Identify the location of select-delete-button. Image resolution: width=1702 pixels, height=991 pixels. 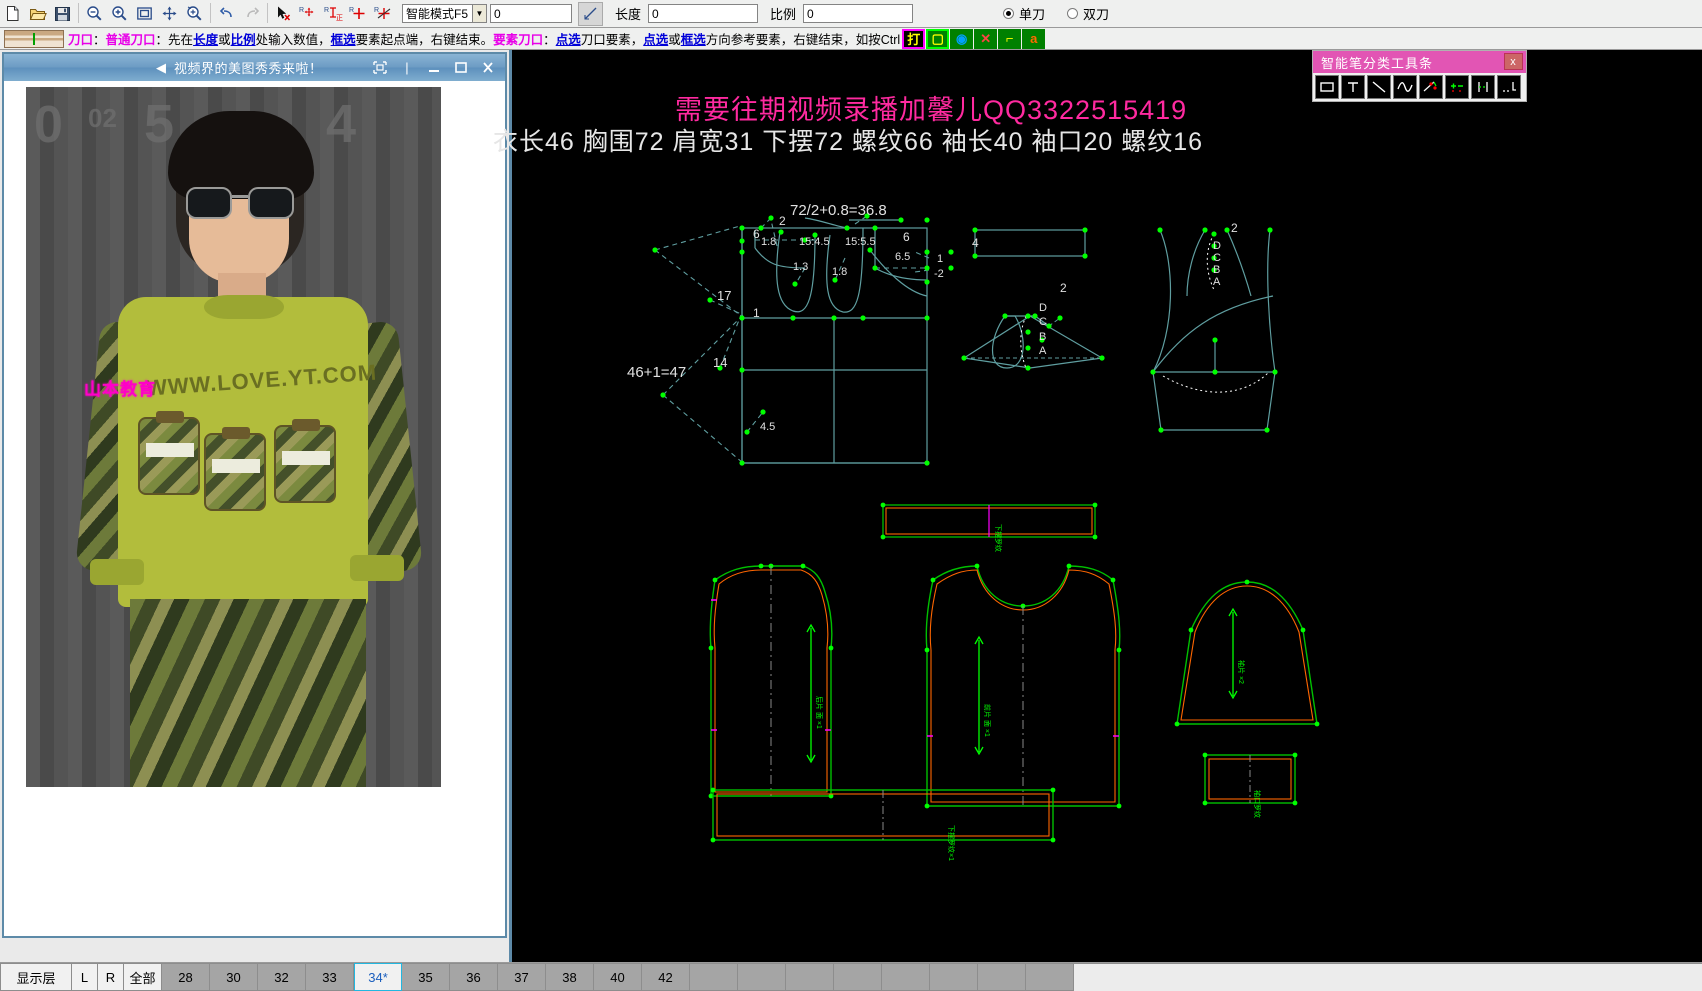
(283, 14).